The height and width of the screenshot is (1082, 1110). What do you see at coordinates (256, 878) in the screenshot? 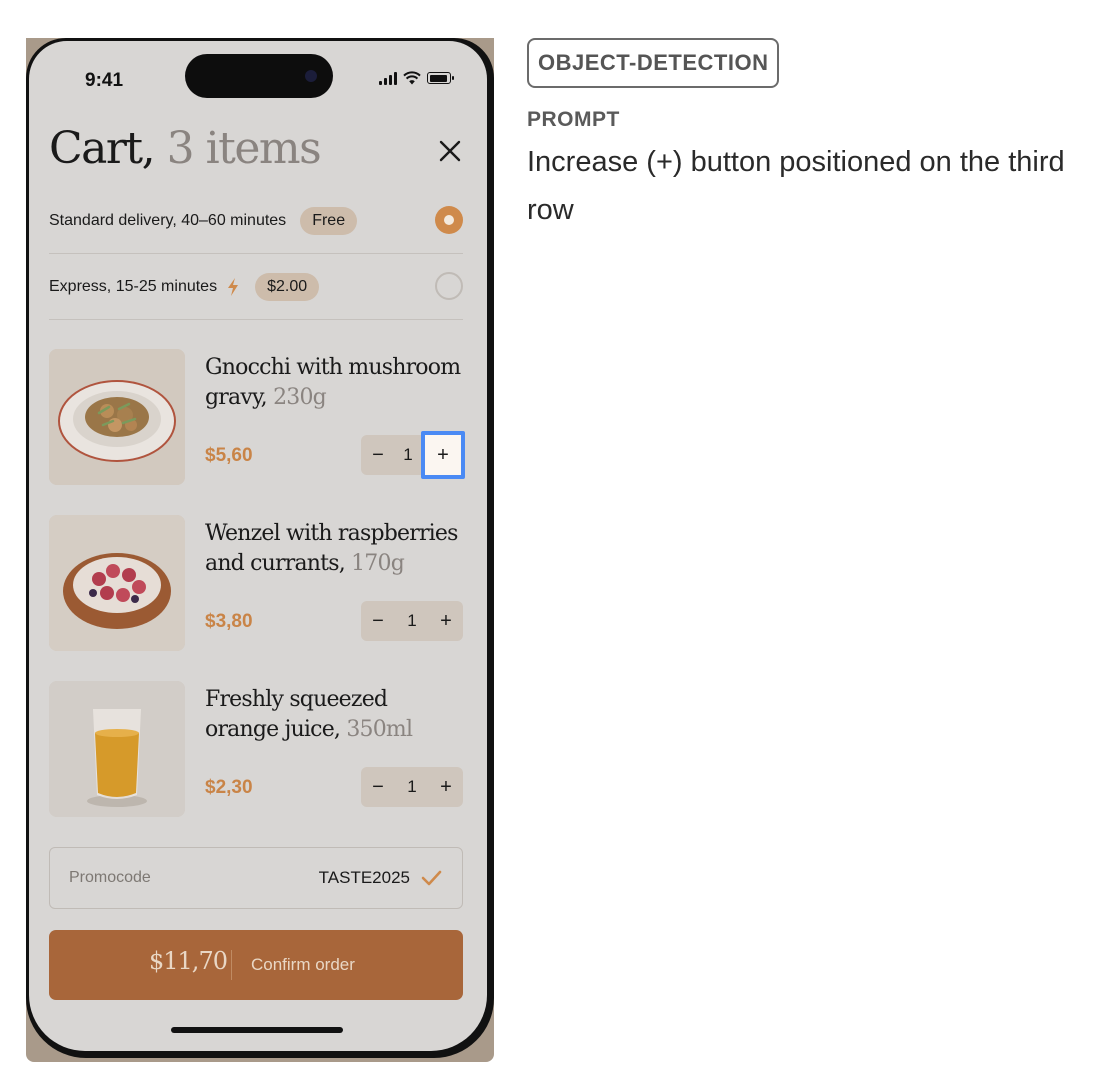
I see `promocode-field: Promocode TASTE2025` at bounding box center [256, 878].